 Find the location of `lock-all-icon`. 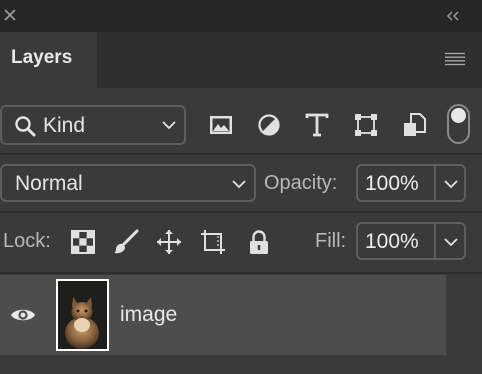

lock-all-icon is located at coordinates (259, 242).